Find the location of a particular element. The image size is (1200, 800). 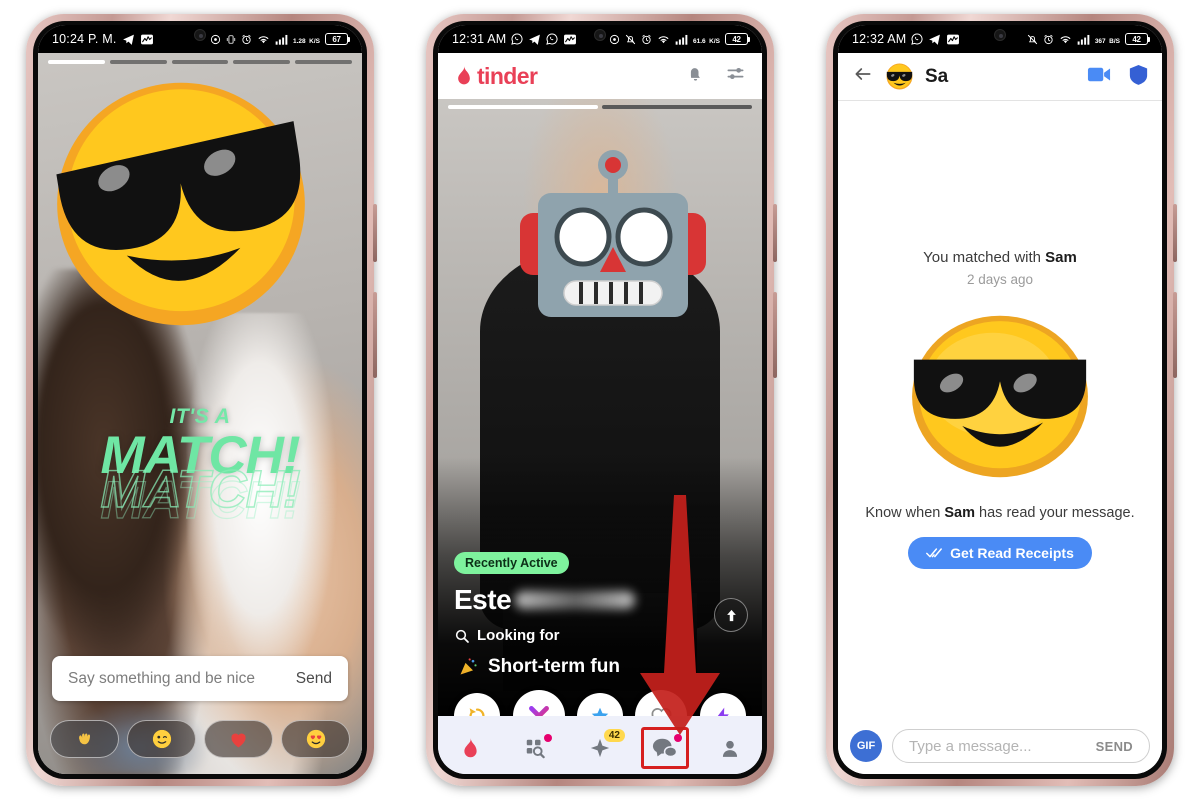

notification-dot is located at coordinates (548, 738).